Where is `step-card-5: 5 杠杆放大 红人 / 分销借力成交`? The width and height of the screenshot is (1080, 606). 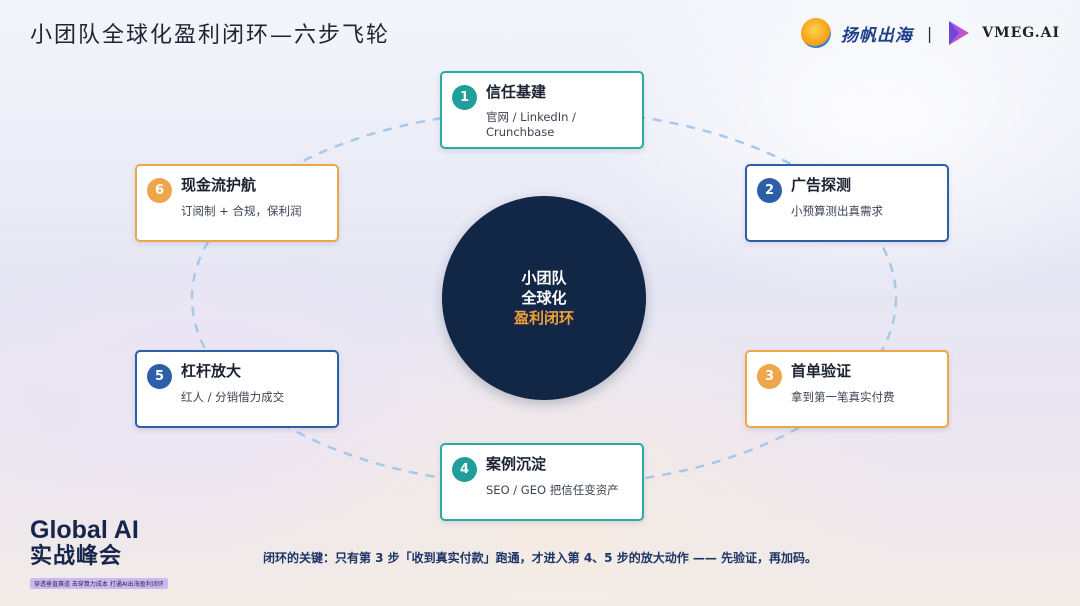
step-card-5: 5 杠杆放大 红人 / 分销借力成交 is located at coordinates (237, 389).